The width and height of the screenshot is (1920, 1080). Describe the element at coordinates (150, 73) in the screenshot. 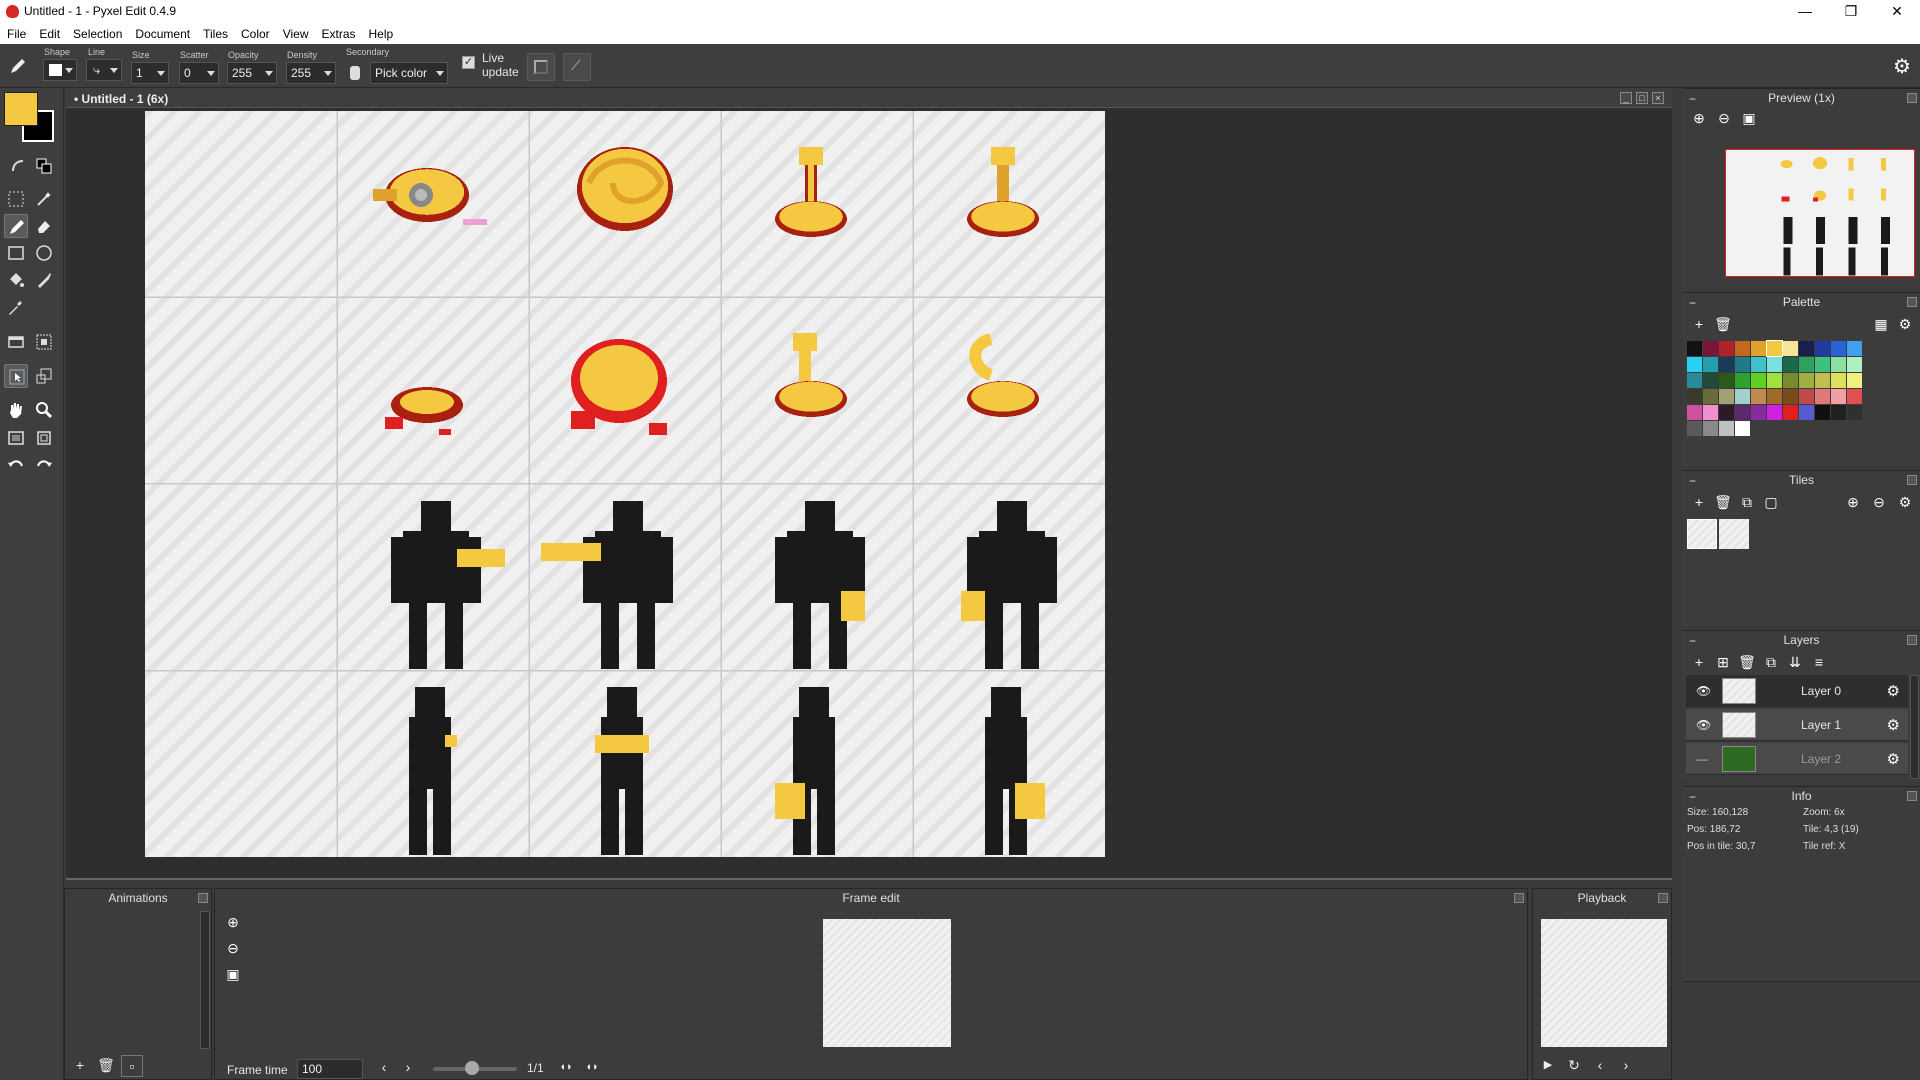

I see `size-select: 1` at that location.